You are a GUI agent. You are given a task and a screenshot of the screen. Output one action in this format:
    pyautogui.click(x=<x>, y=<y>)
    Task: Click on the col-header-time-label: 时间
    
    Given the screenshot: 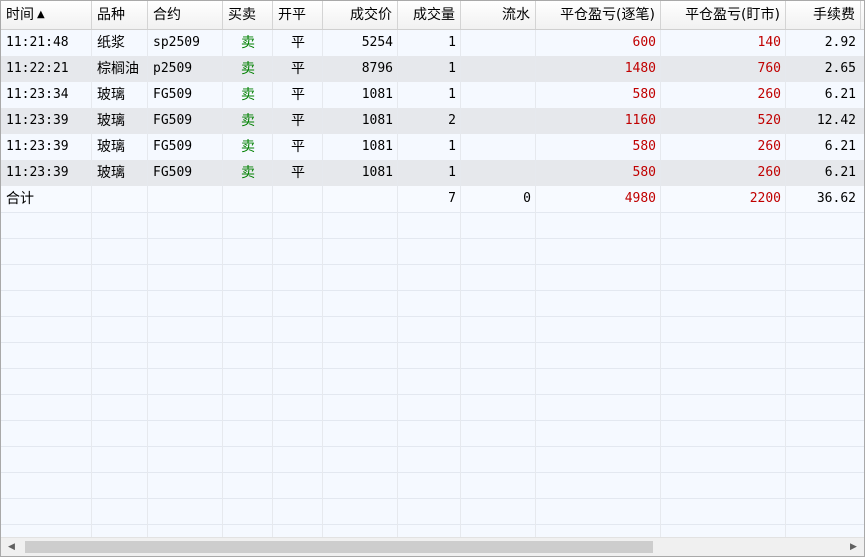 What is the action you would take?
    pyautogui.click(x=20, y=15)
    